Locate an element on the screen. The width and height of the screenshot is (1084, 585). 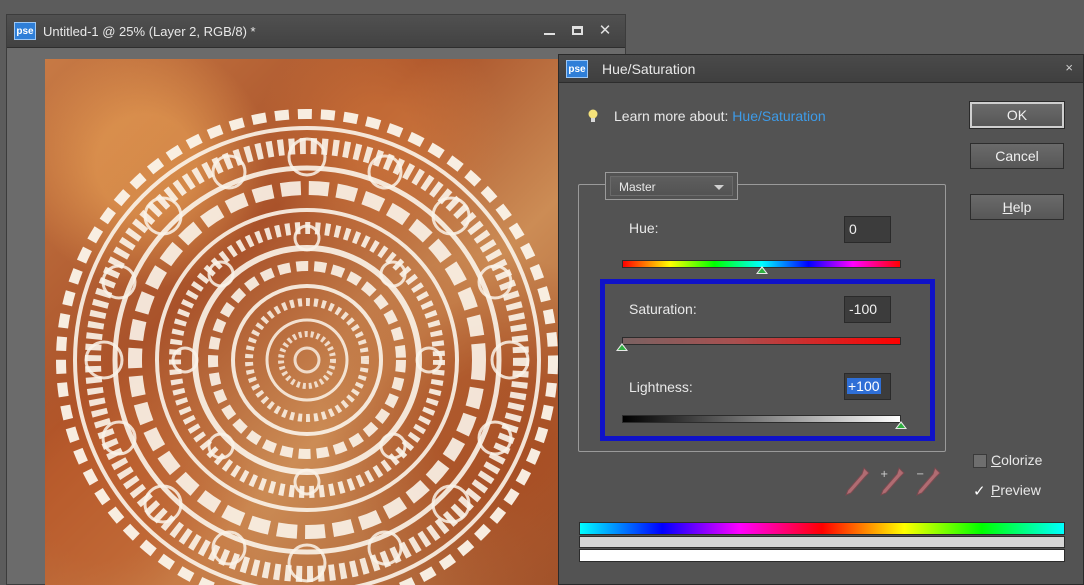
eyedropper-icon is located at coordinates (857, 482).